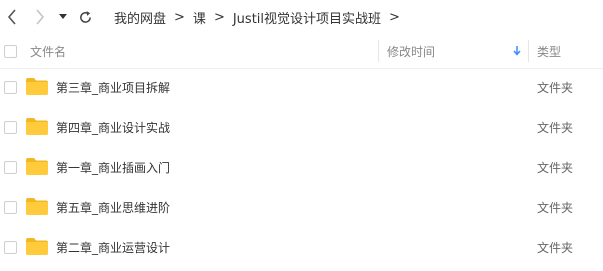  I want to click on arrow-down-icon, so click(517, 51).